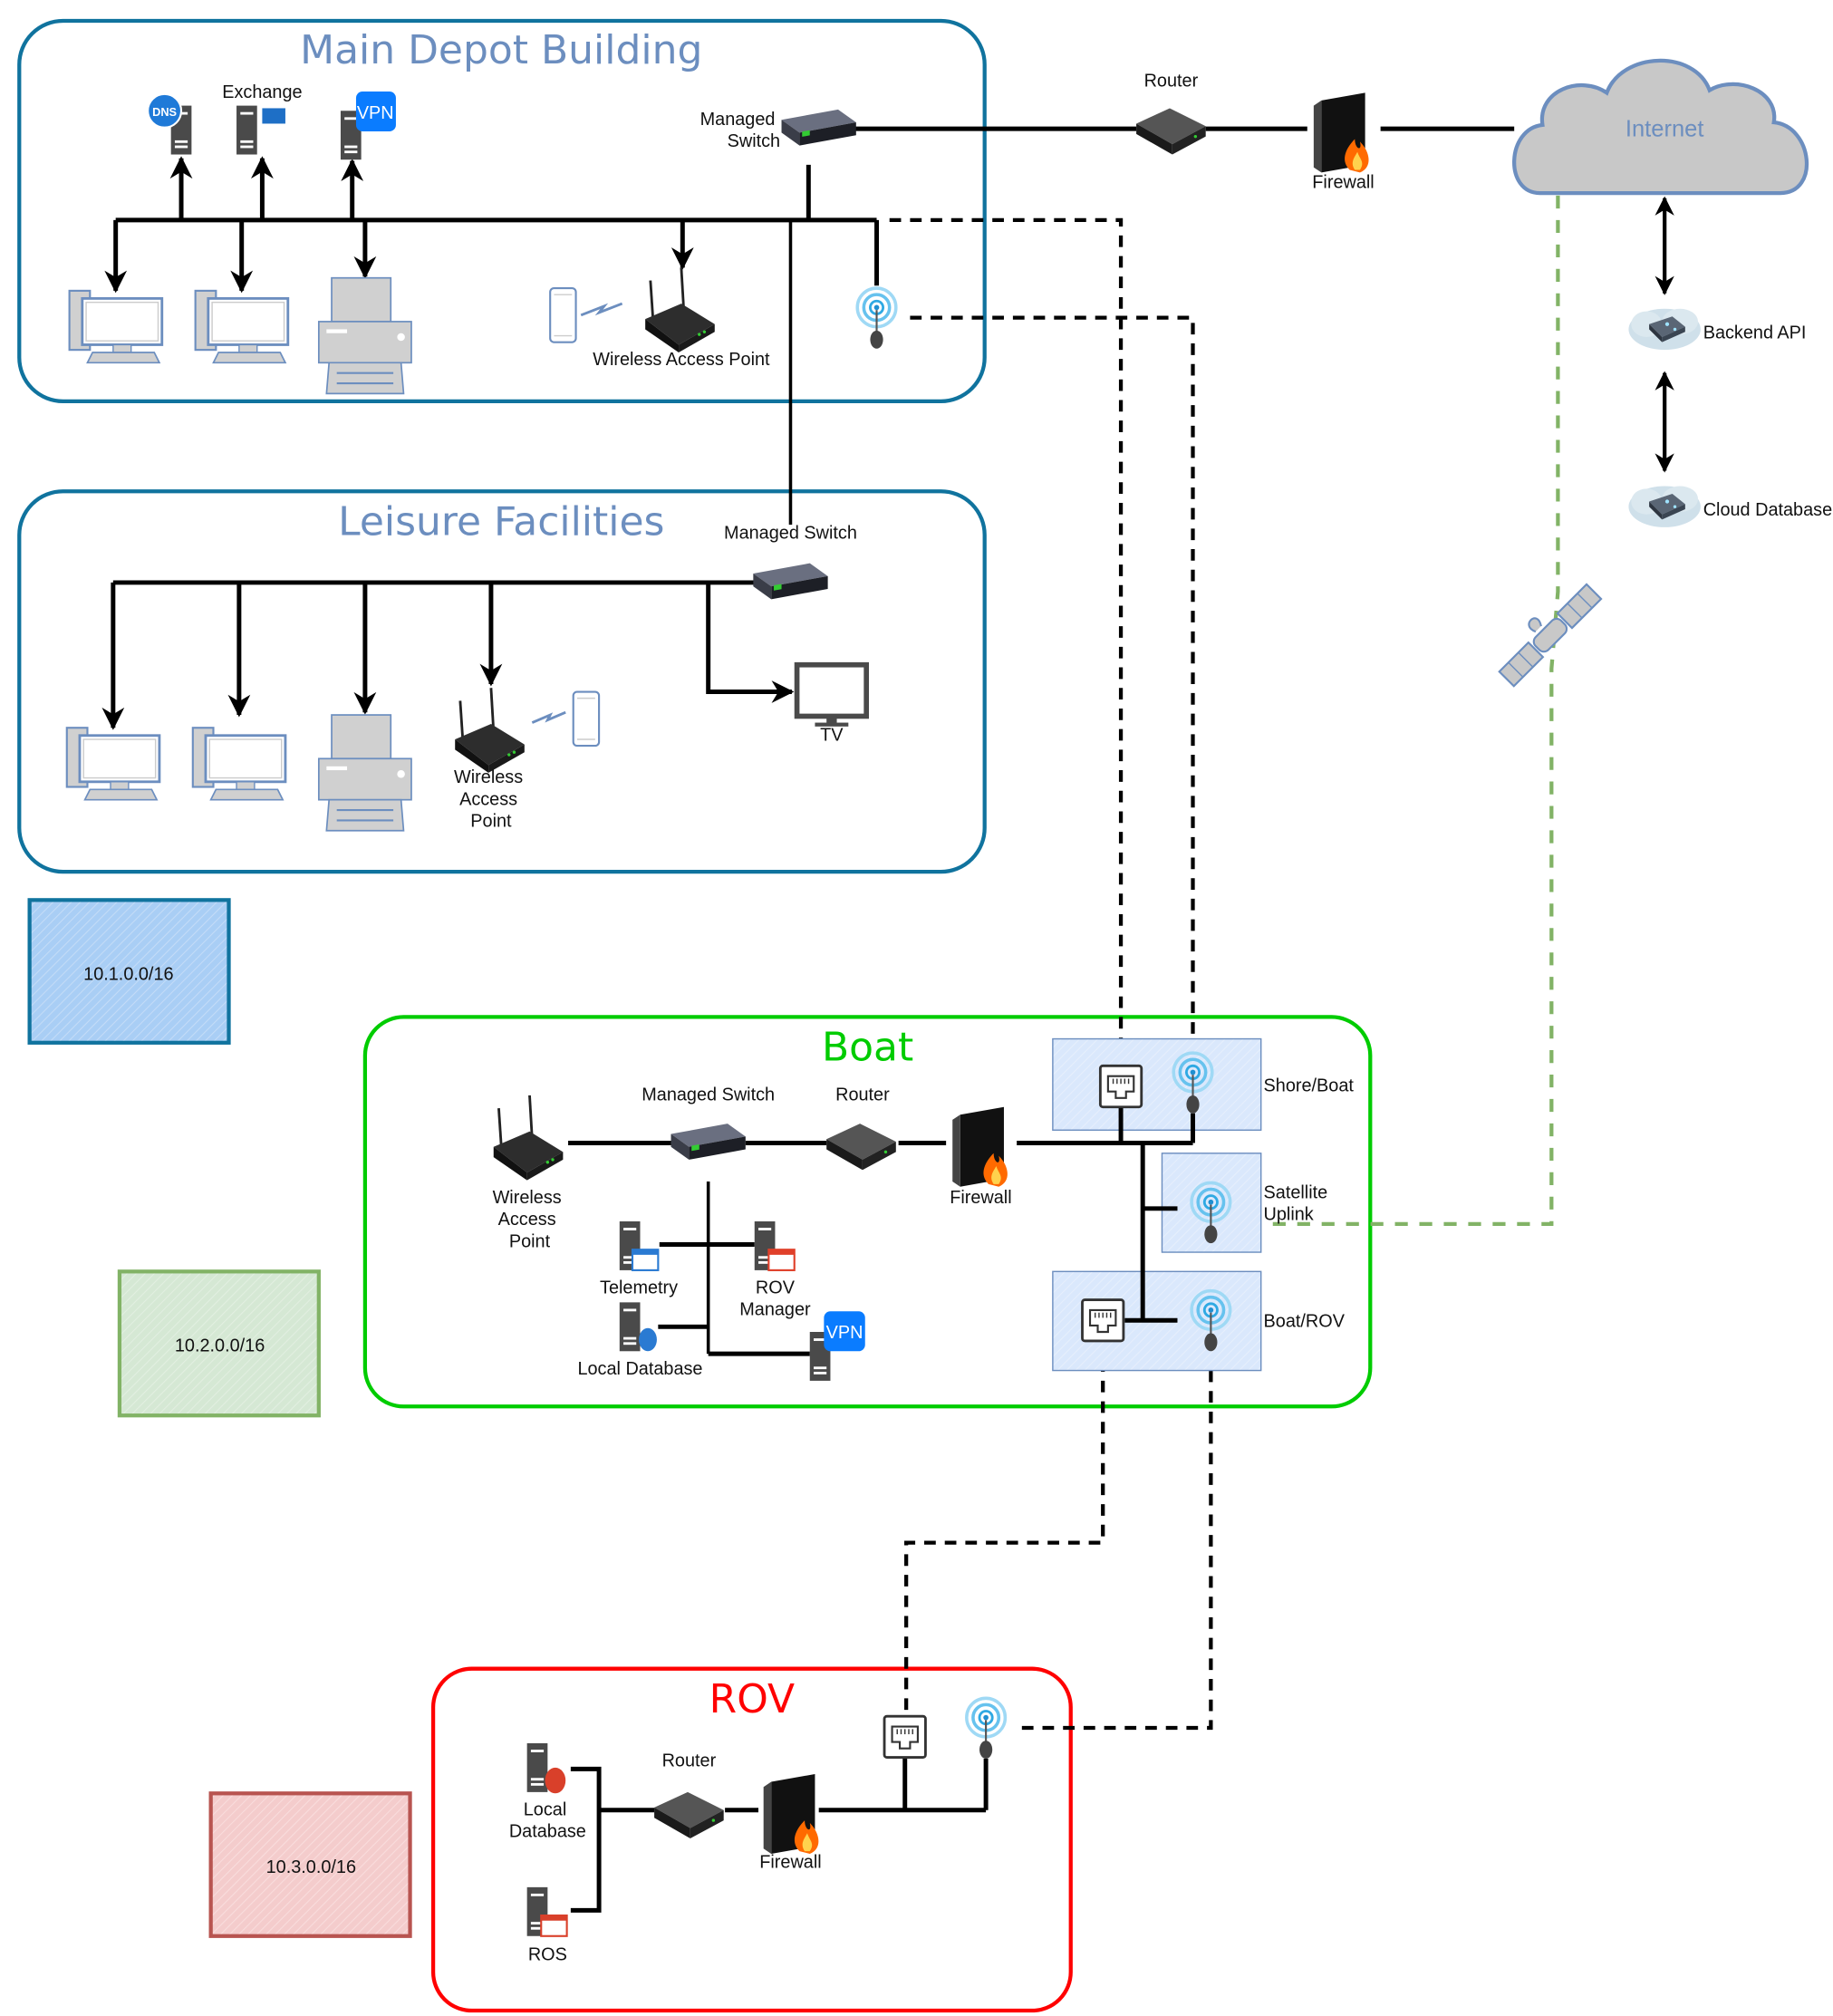  I want to click on internet-cloud: Internet, so click(1660, 127).